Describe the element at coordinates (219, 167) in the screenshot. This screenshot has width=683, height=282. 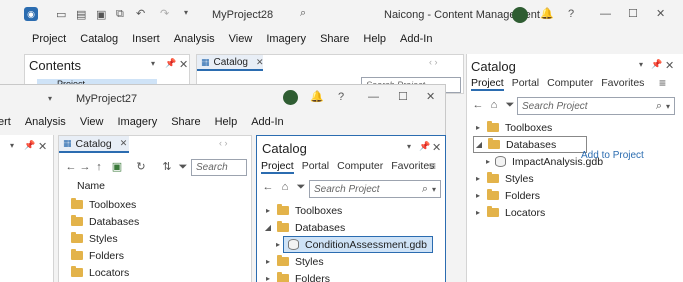
I see `front-catalog-search: Search` at that location.